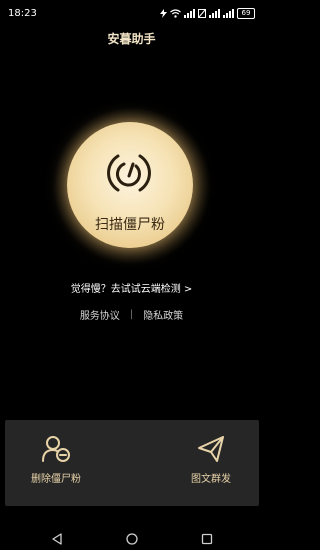  What do you see at coordinates (207, 539) in the screenshot?
I see `recent-apps-icon` at bounding box center [207, 539].